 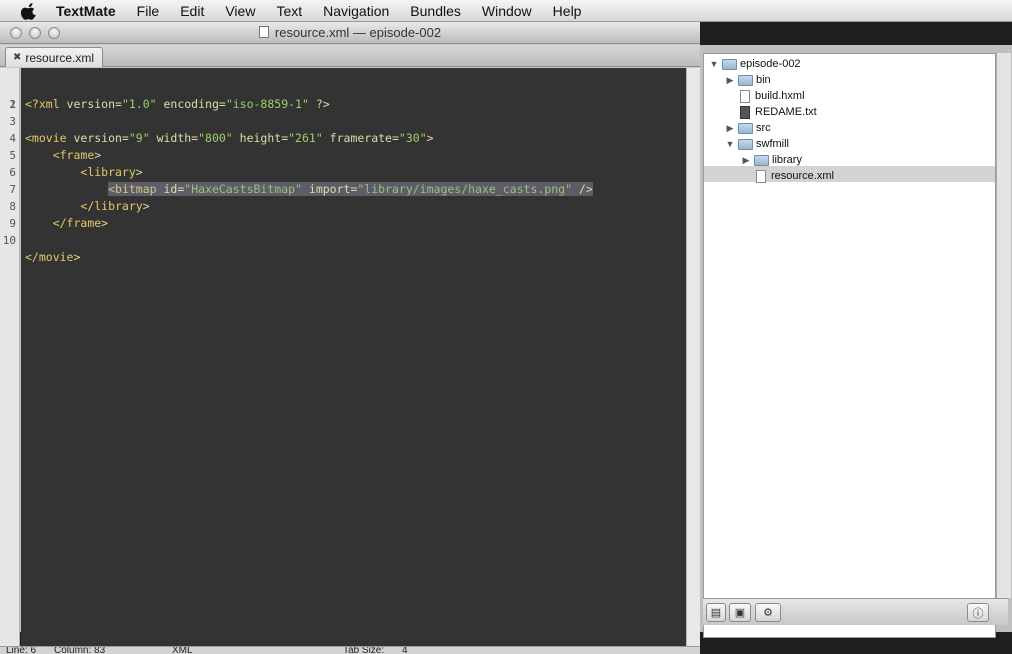 I want to click on line-number: 2, so click(x=12, y=104).